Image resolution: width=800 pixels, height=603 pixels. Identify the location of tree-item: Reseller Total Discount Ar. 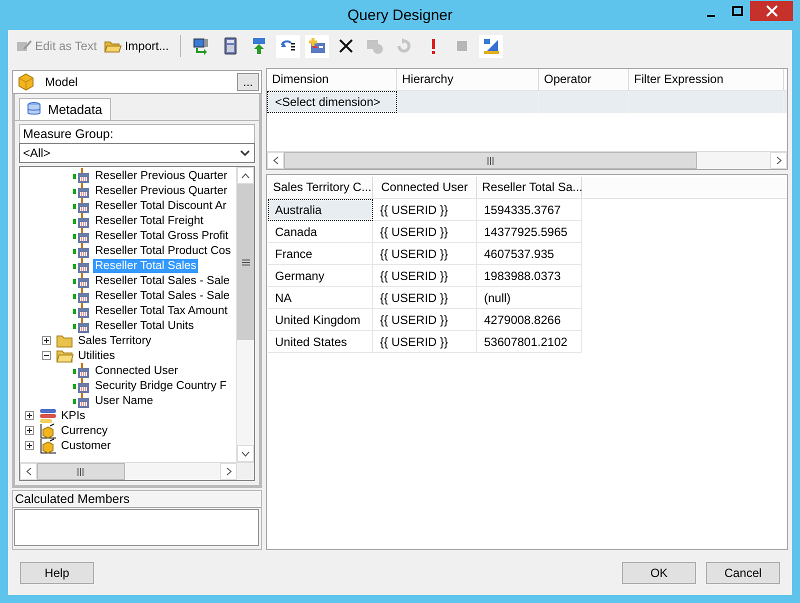
(160, 205).